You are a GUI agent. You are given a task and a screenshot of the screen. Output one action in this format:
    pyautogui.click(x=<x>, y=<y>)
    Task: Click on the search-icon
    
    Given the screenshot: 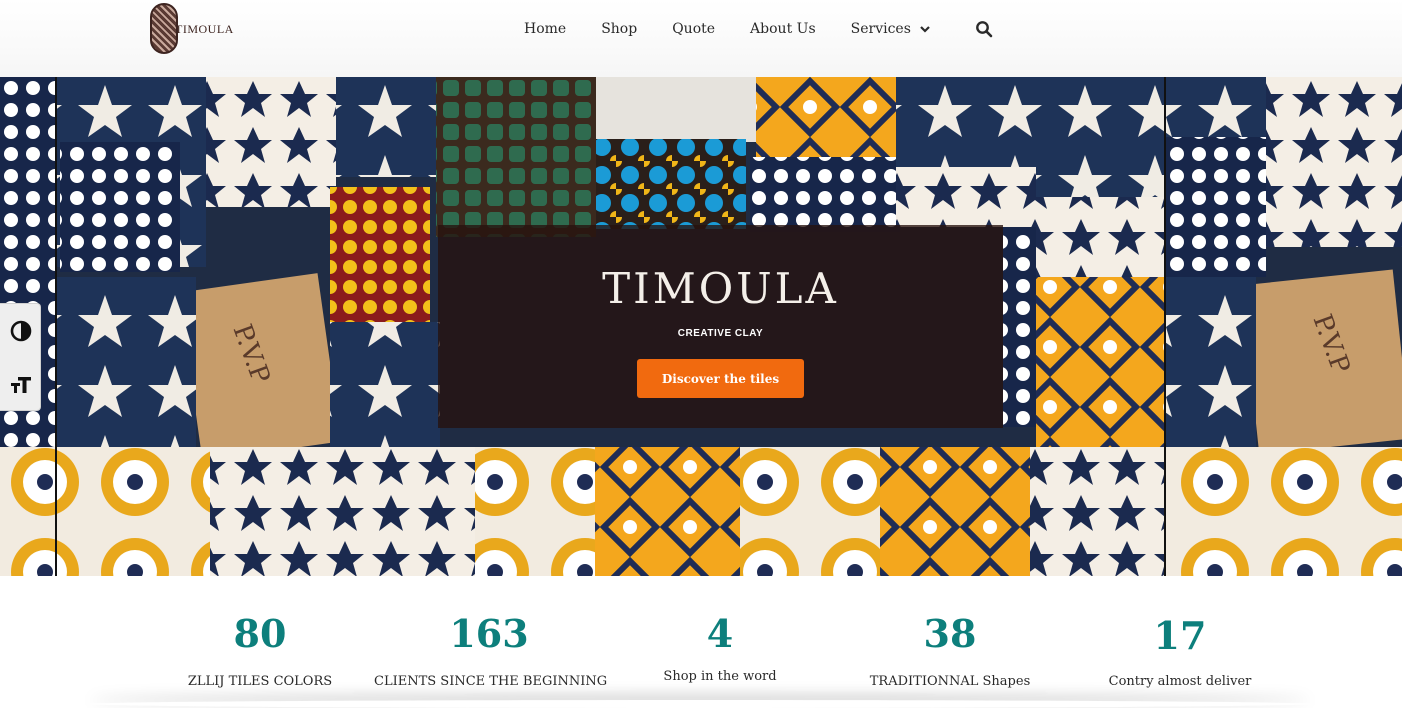 What is the action you would take?
    pyautogui.click(x=984, y=29)
    